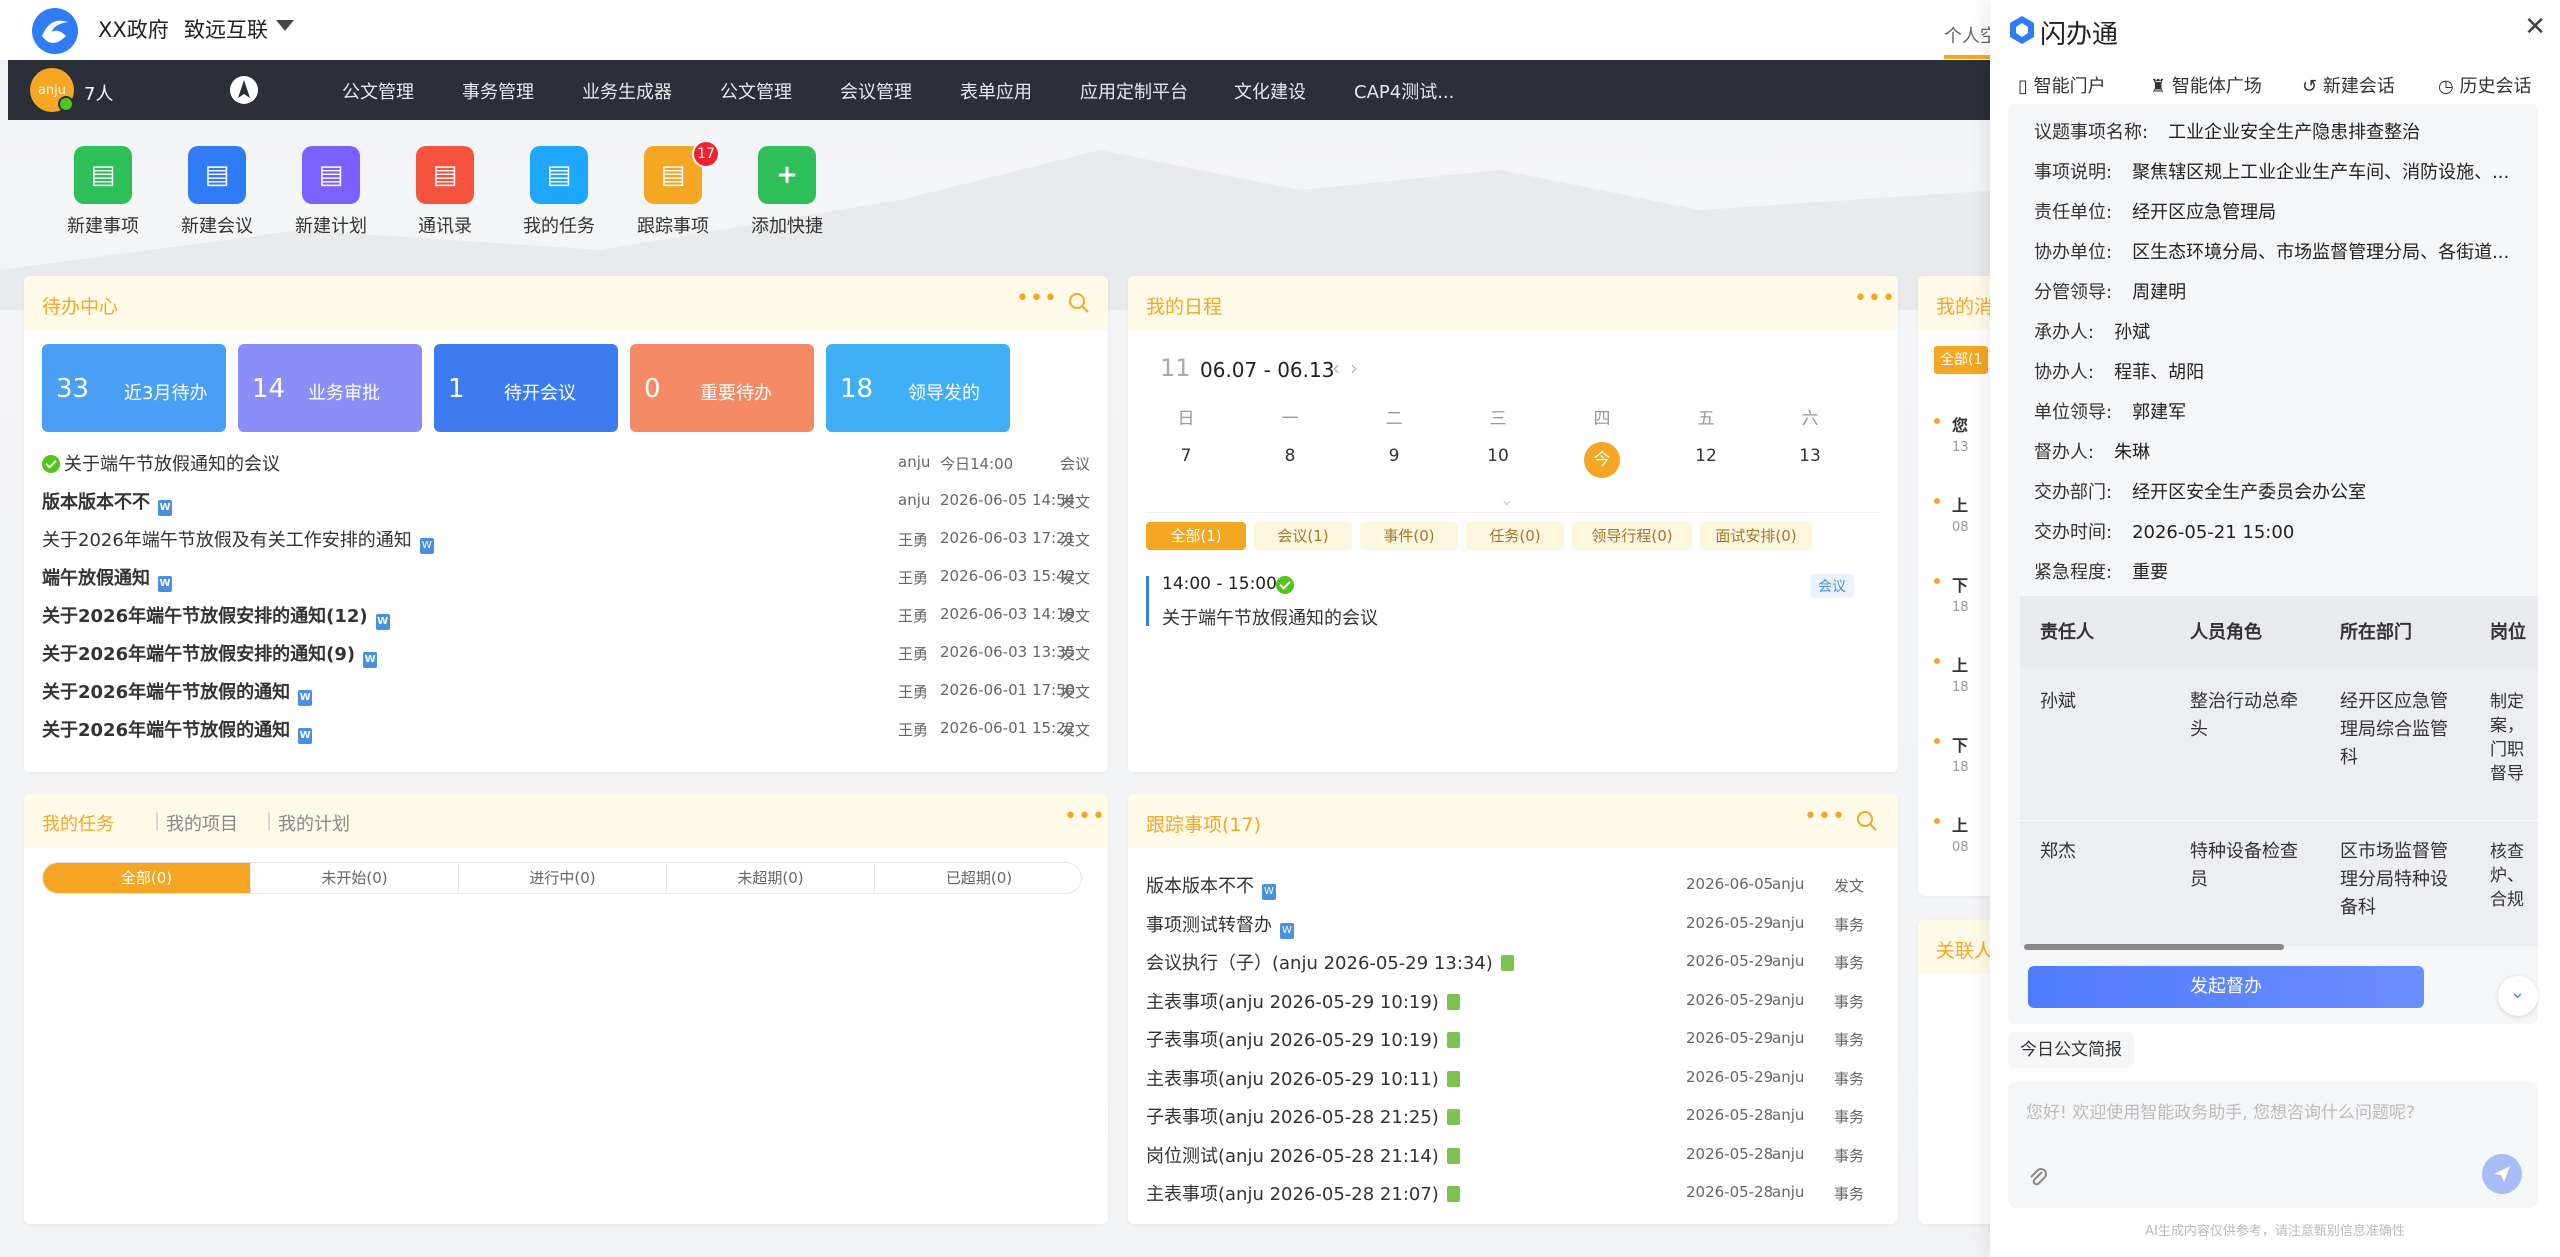 The width and height of the screenshot is (2560, 1257). I want to click on nav-item: 应用定制平台, so click(1134, 91).